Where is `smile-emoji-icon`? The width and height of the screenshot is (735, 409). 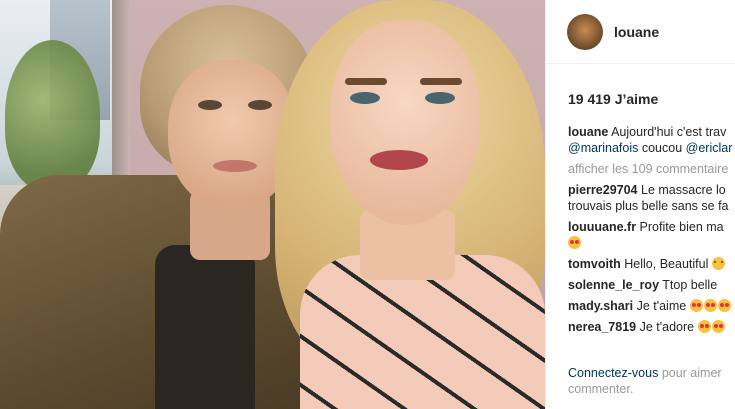 smile-emoji-icon is located at coordinates (718, 263).